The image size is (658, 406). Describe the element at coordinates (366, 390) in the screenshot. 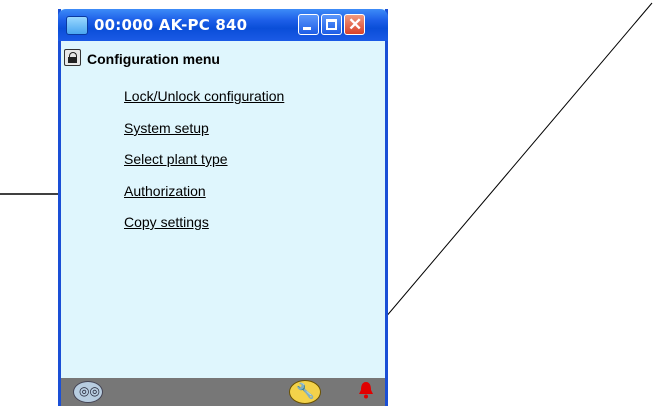

I see `bell-icon` at that location.